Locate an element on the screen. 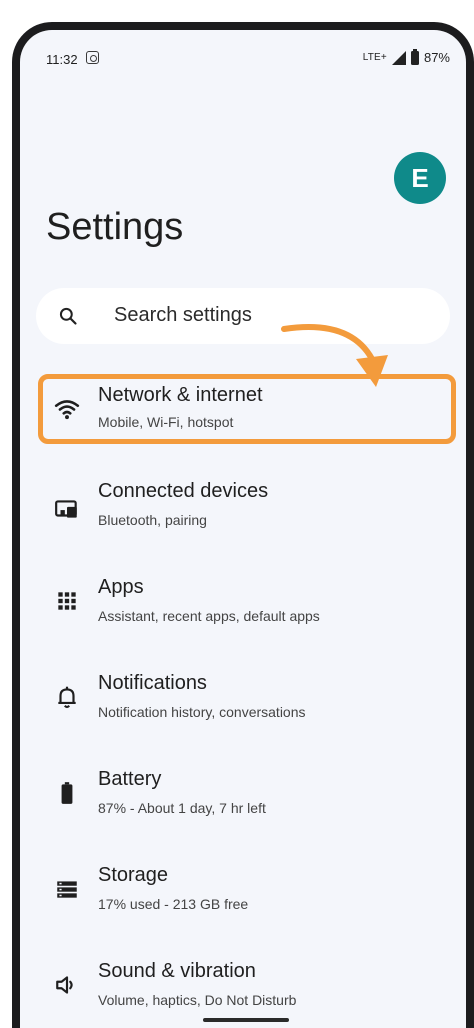 This screenshot has height=1028, width=474. battery-percentage: 87% is located at coordinates (436, 57).